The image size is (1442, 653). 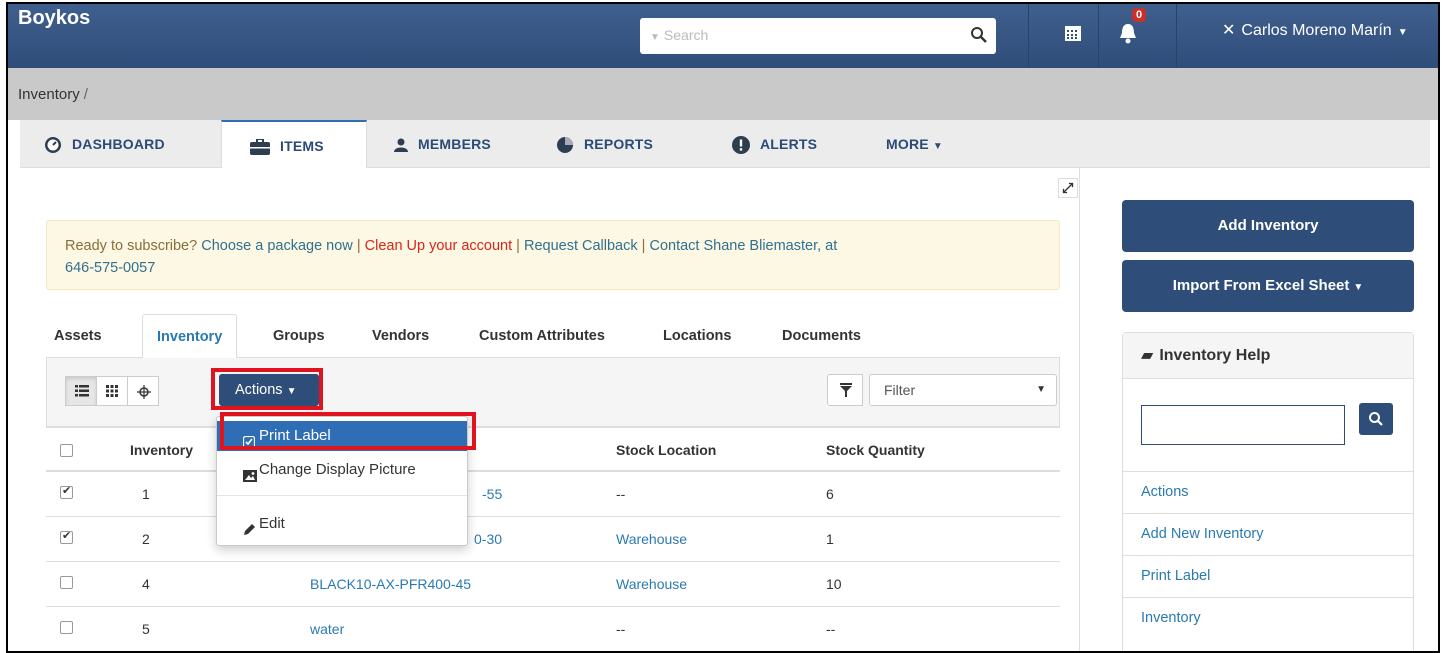 I want to click on grid-view-button, so click(x=112, y=391).